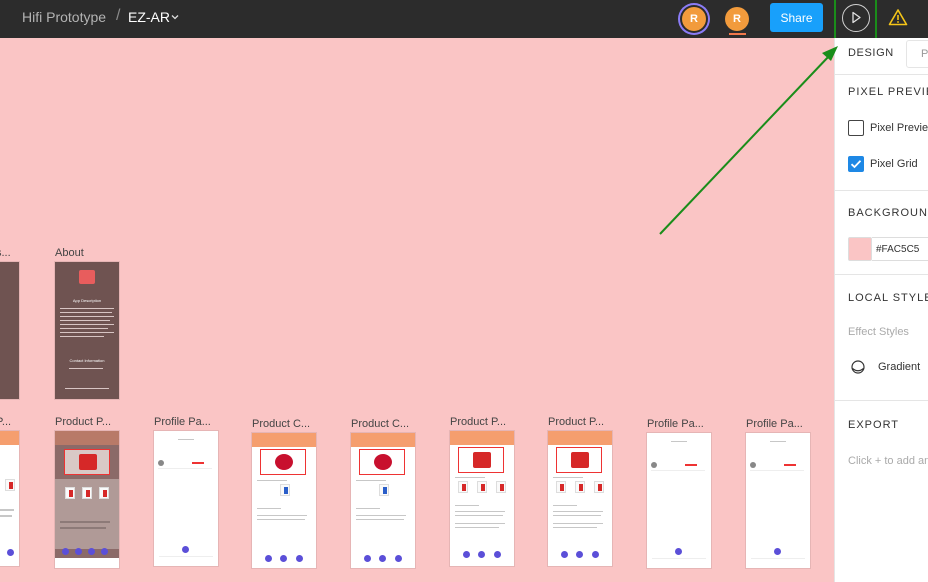 This screenshot has width=928, height=582. What do you see at coordinates (69, 253) in the screenshot?
I see `frame-label-about: About` at bounding box center [69, 253].